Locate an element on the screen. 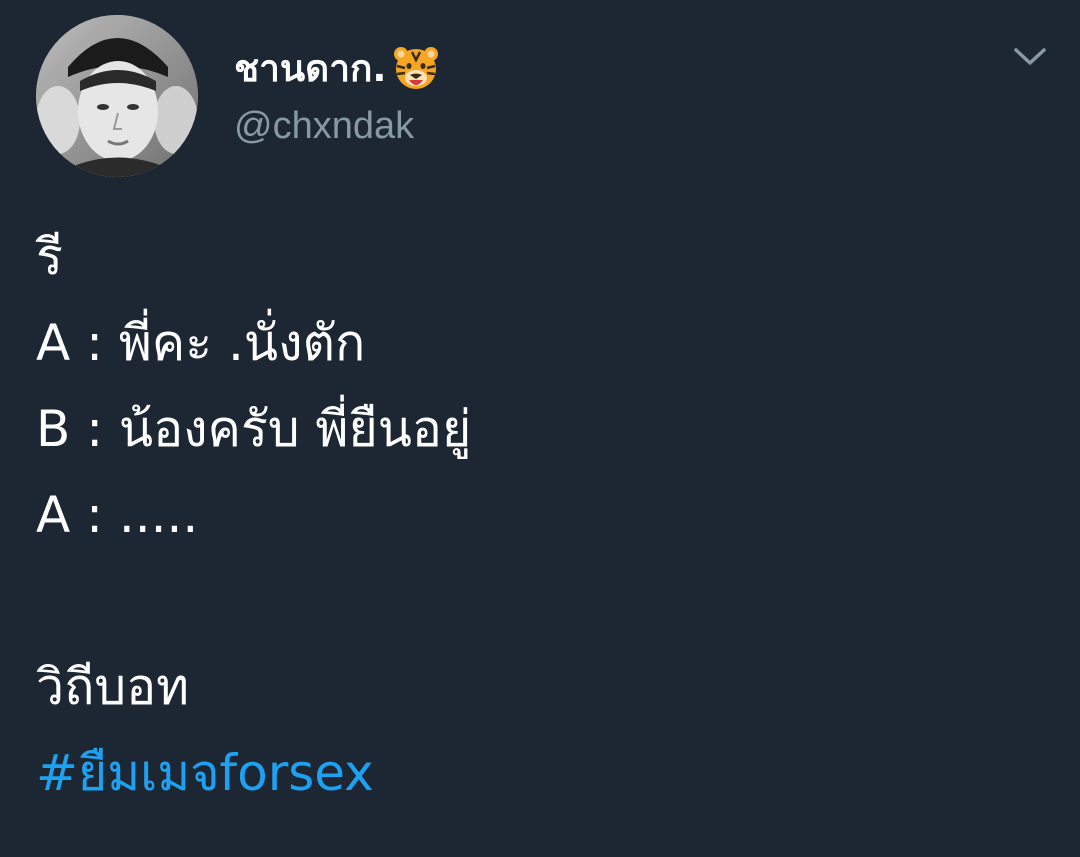  handle: @chxndak is located at coordinates (324, 127).